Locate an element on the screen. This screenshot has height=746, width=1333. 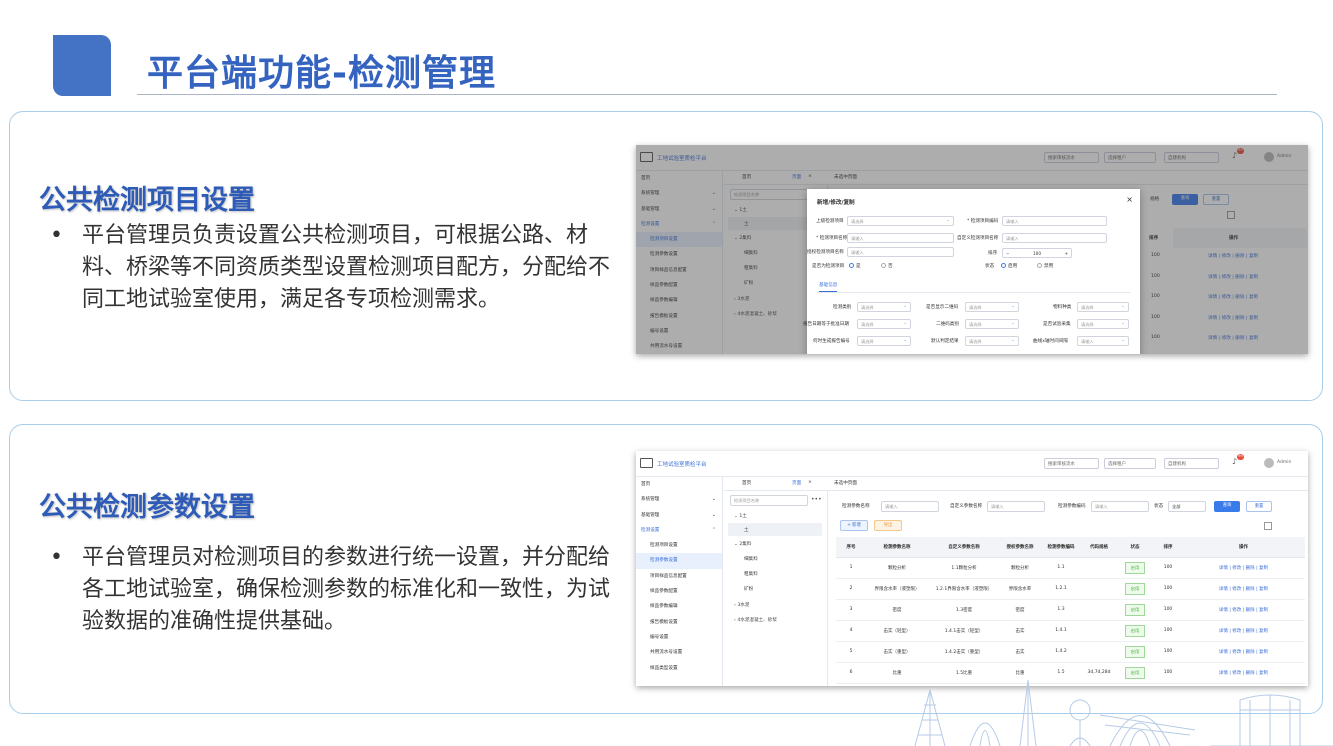
sidebar-item: 检测参数设置 is located at coordinates (679, 561).